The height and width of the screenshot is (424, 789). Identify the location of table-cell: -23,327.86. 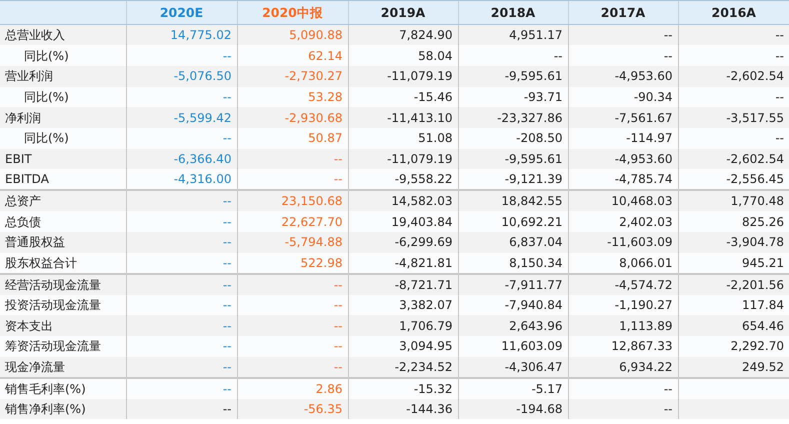
(513, 117).